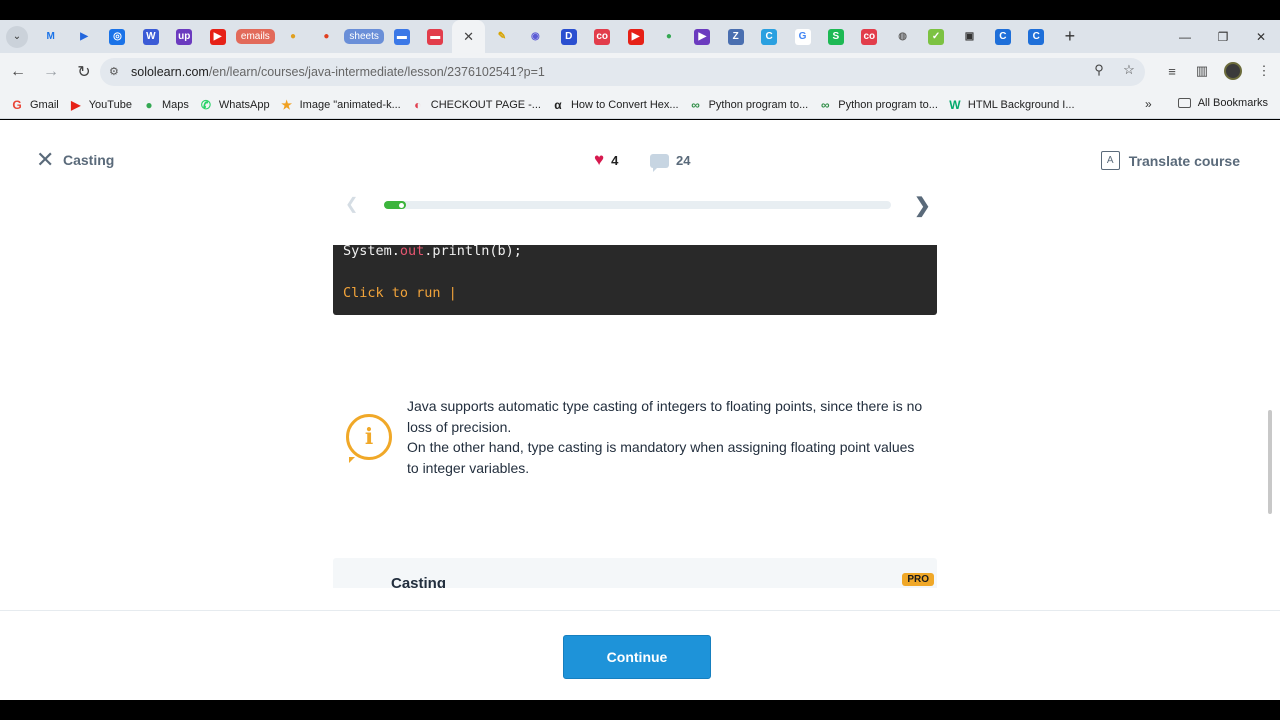 This screenshot has width=1280, height=720. Describe the element at coordinates (869, 36) in the screenshot. I see `tab-sololearn-2: co` at that location.